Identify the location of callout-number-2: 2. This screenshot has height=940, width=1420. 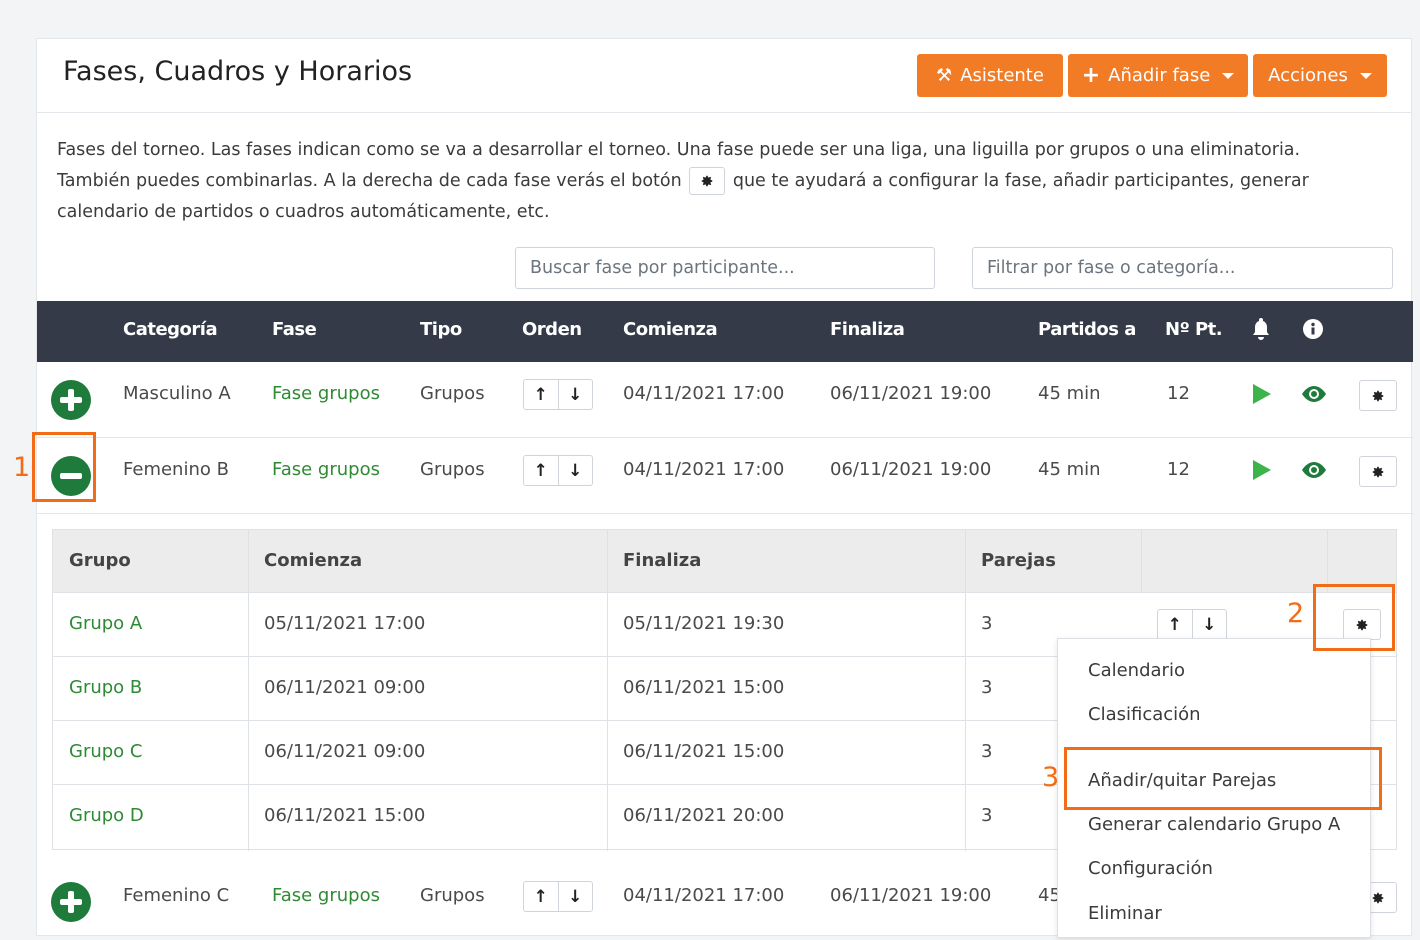
(1296, 613).